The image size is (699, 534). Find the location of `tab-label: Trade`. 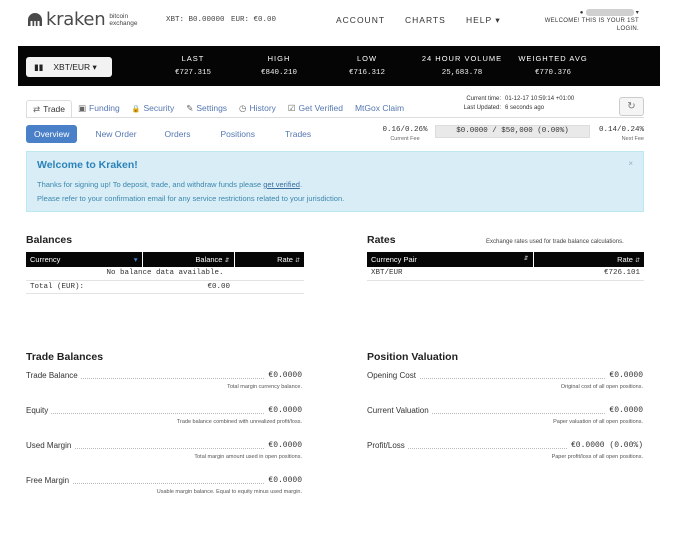

tab-label: Trade is located at coordinates (54, 109).